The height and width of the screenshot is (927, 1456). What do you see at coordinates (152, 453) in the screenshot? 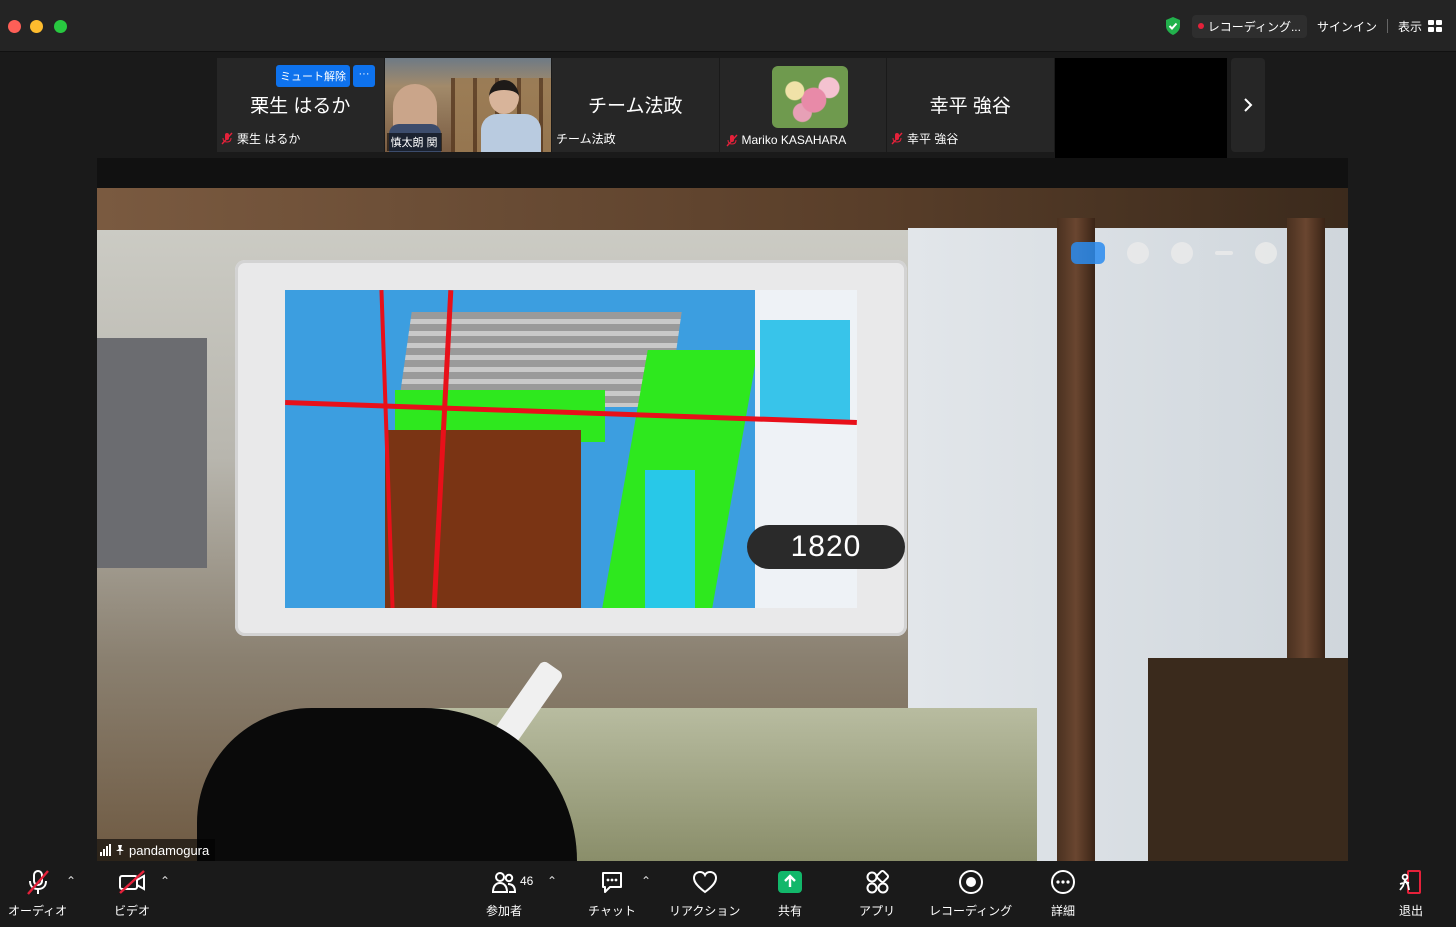
I see `window` at bounding box center [152, 453].